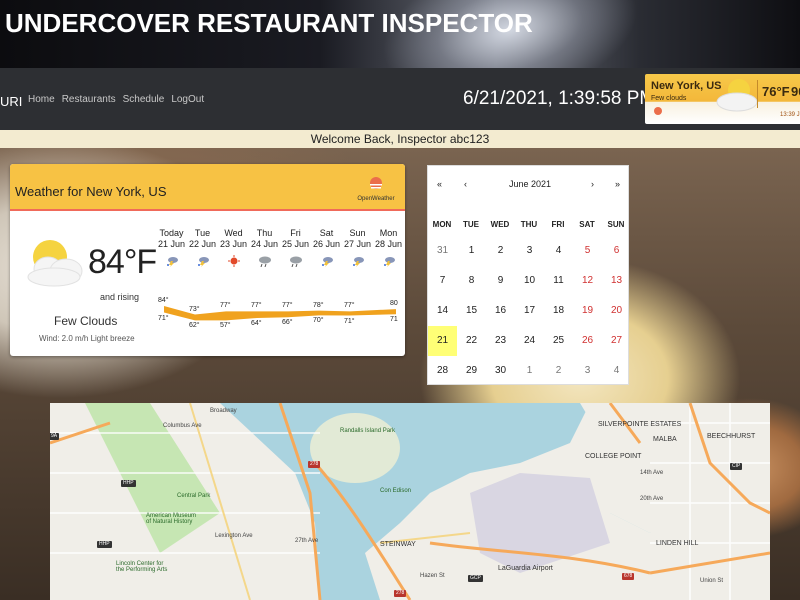  Describe the element at coordinates (616, 281) in the screenshot. I see `calendar-day: 13` at that location.